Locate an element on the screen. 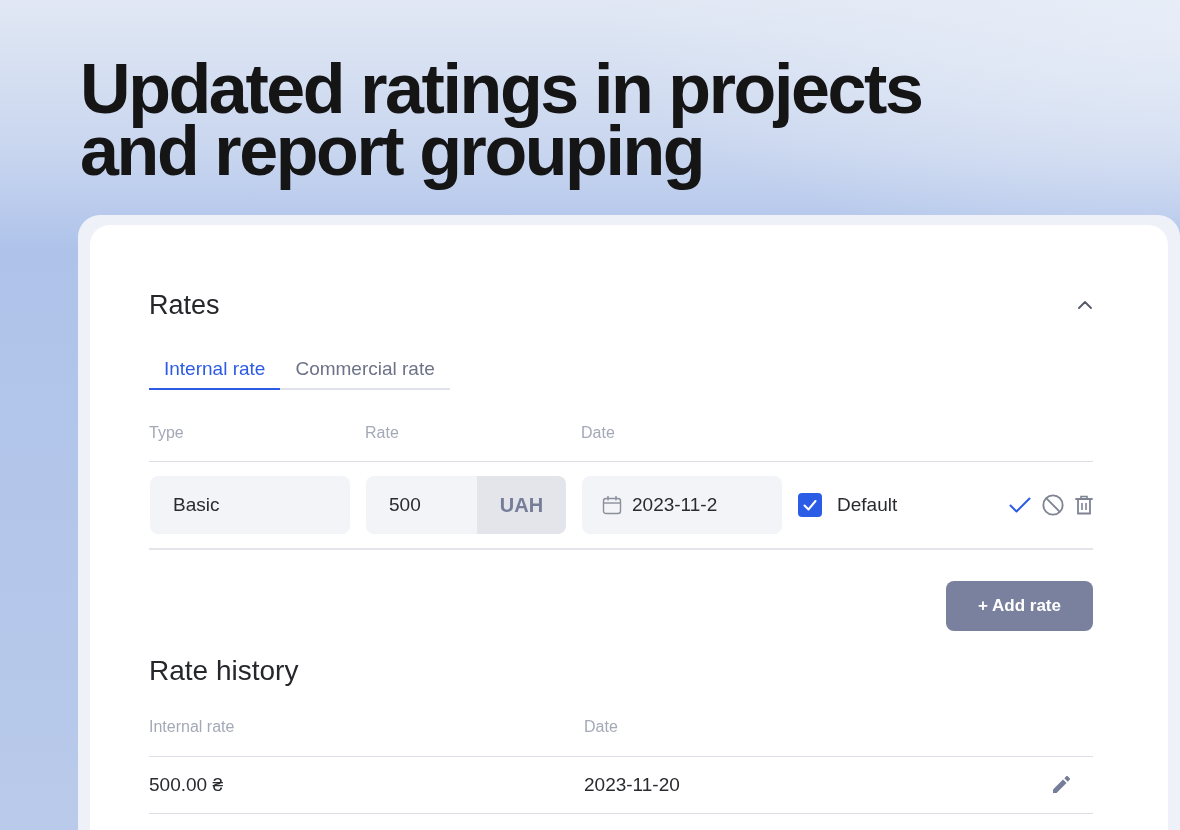 The height and width of the screenshot is (830, 1180). add-rate-button: + Add rate is located at coordinates (1019, 606).